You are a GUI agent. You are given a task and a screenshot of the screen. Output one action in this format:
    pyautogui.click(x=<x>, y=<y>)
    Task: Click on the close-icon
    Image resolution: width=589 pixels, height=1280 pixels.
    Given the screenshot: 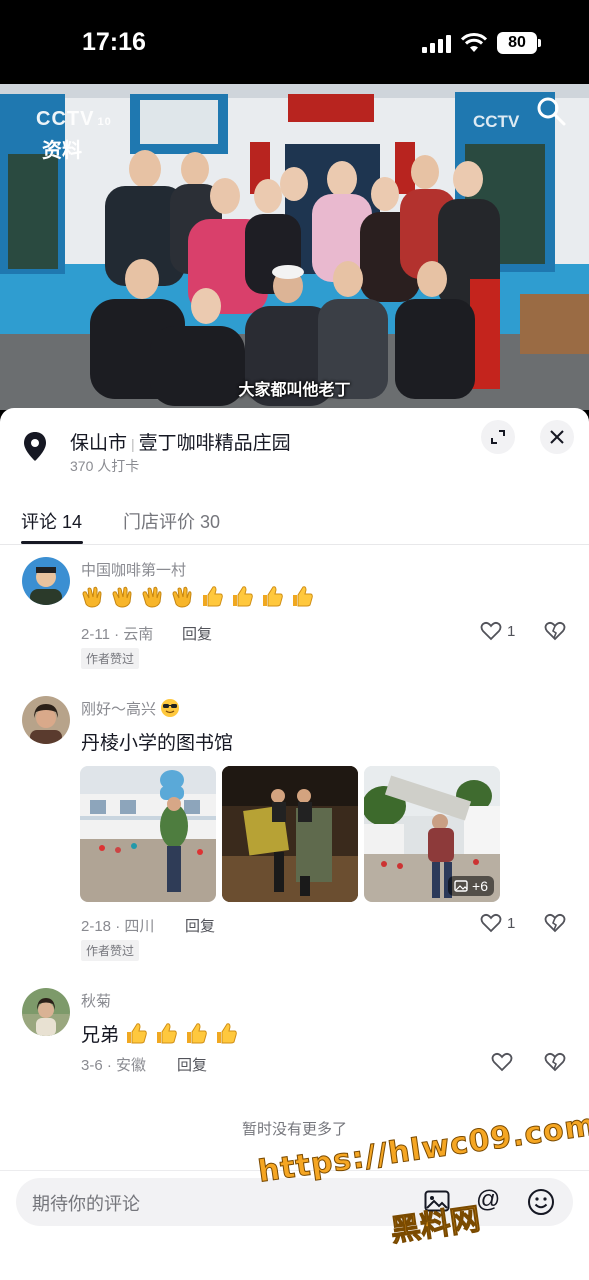 What is the action you would take?
    pyautogui.click(x=557, y=437)
    